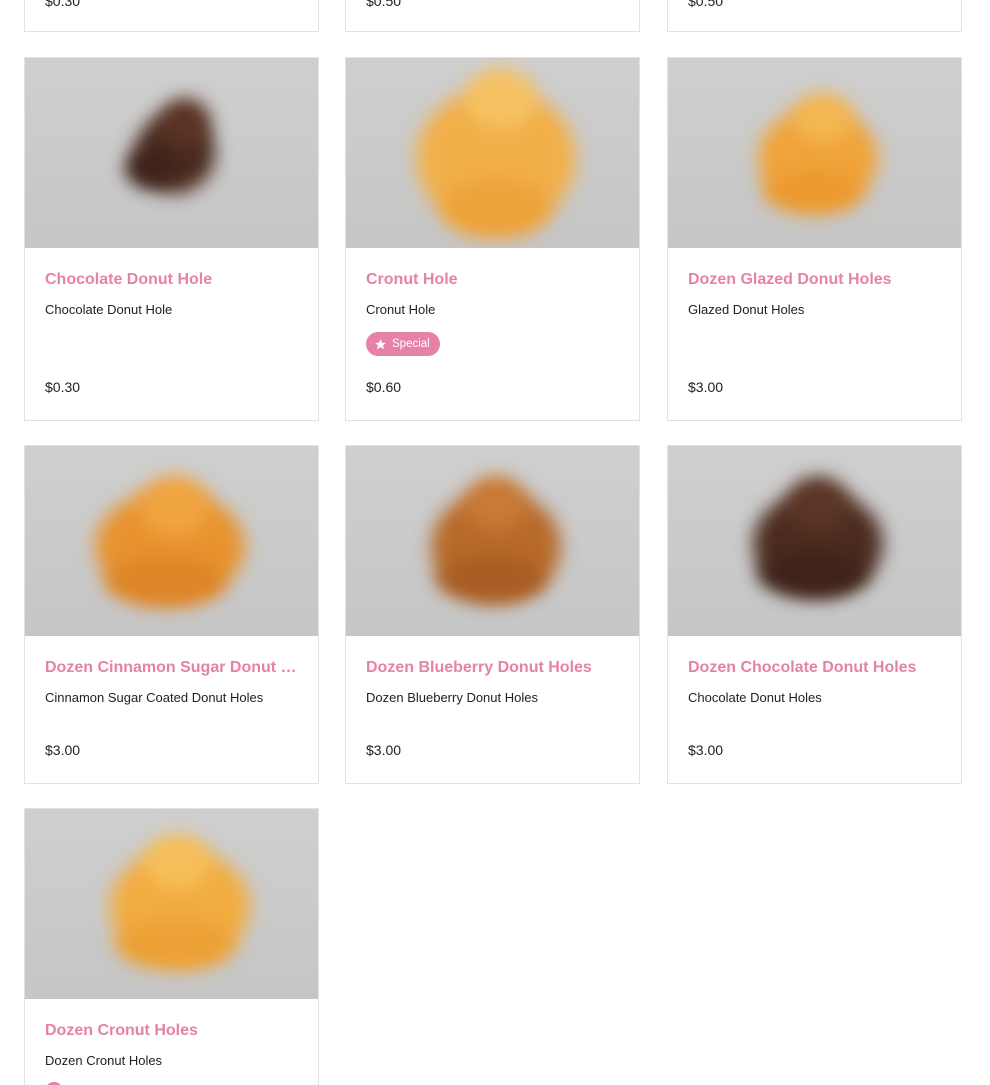  I want to click on product-title: Dozen Chocolate Donut Holes, so click(814, 668).